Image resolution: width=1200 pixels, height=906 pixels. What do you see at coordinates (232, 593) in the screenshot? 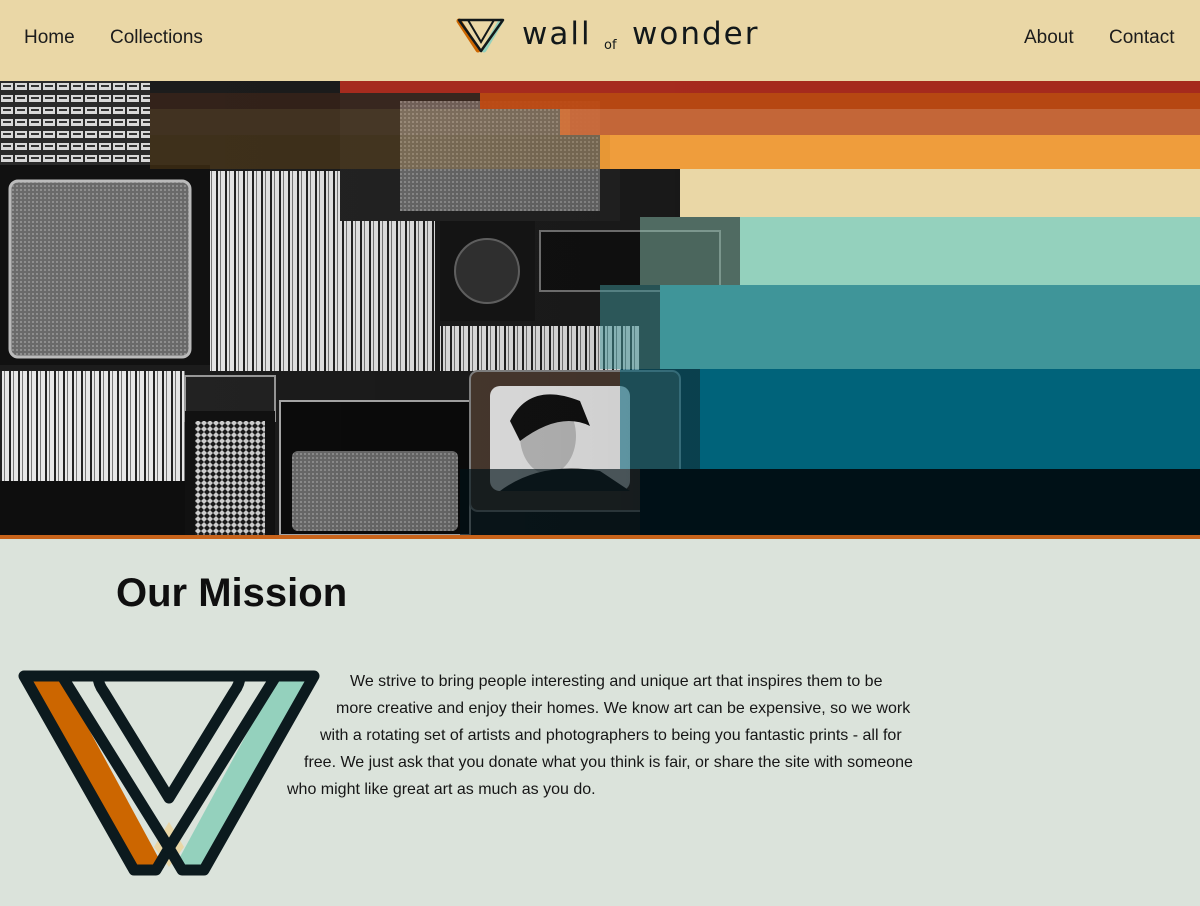
I see `mission-heading: Our Mission` at bounding box center [232, 593].